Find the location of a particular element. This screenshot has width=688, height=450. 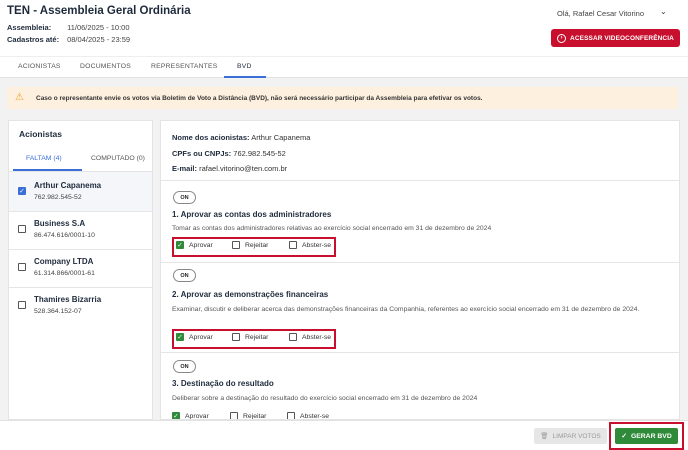

shareholder-item: Company LTDA 61.314.866/0001-61 is located at coordinates (80, 268).